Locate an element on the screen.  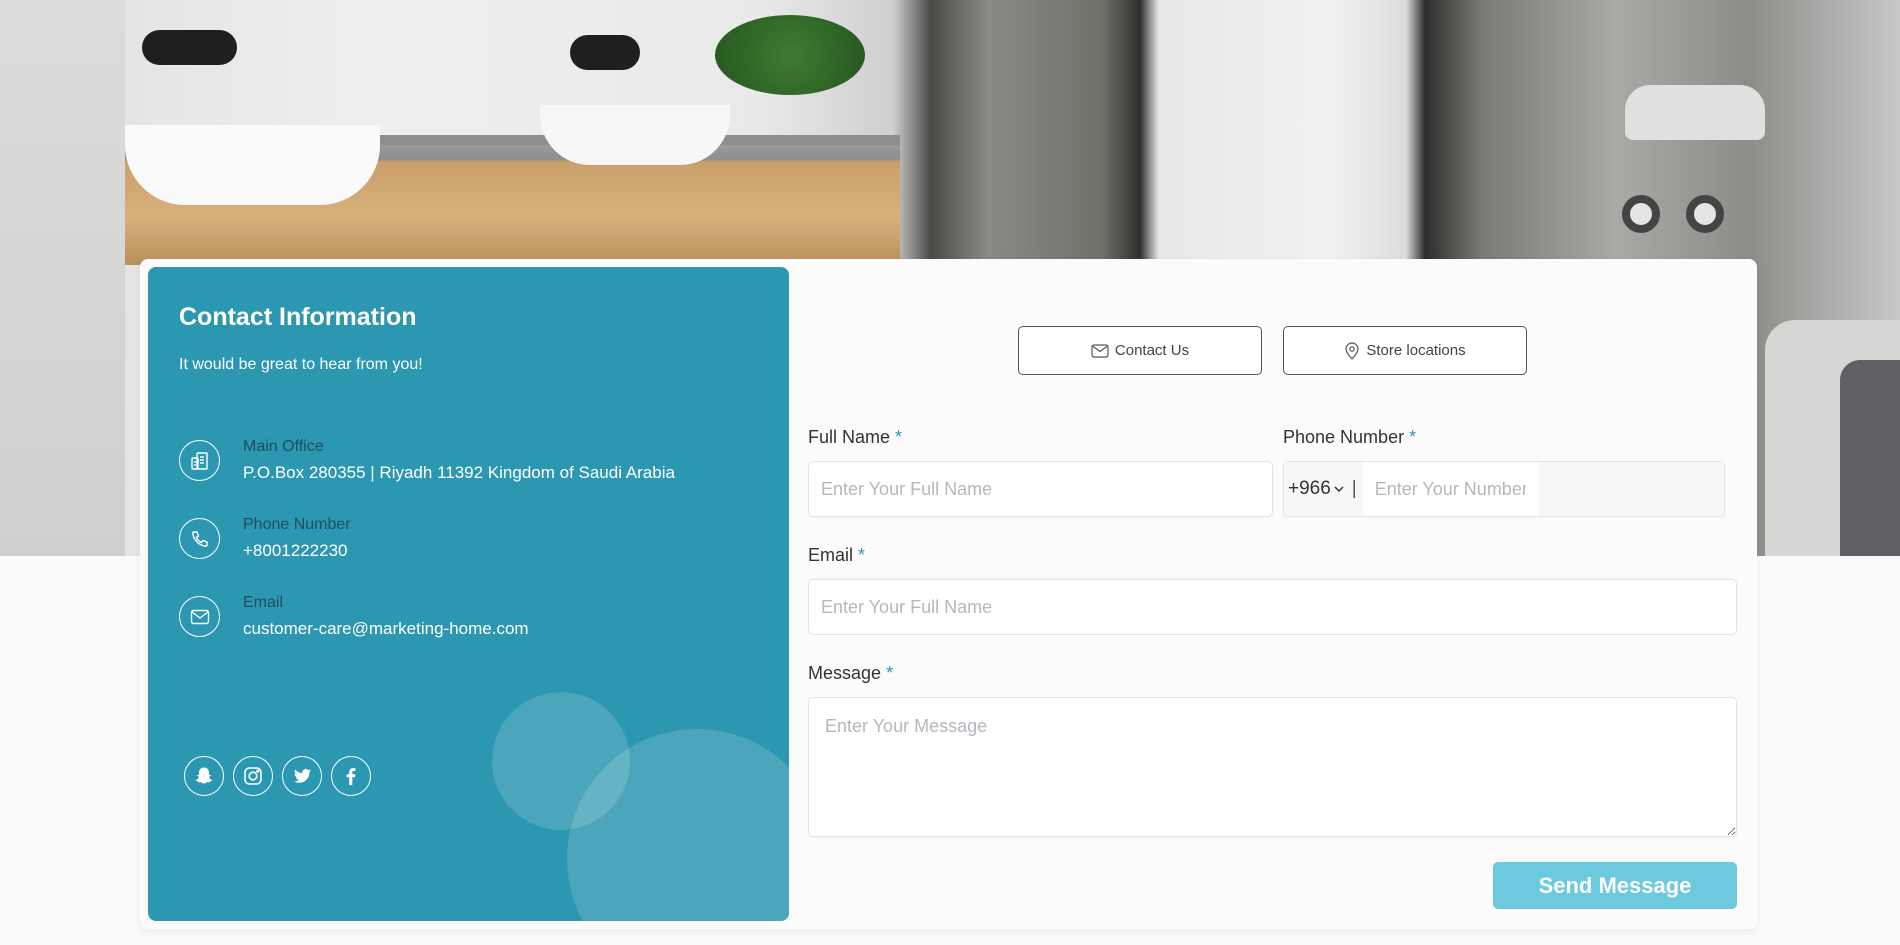
phone-info: Phone Number +8001222230 is located at coordinates (265, 539).